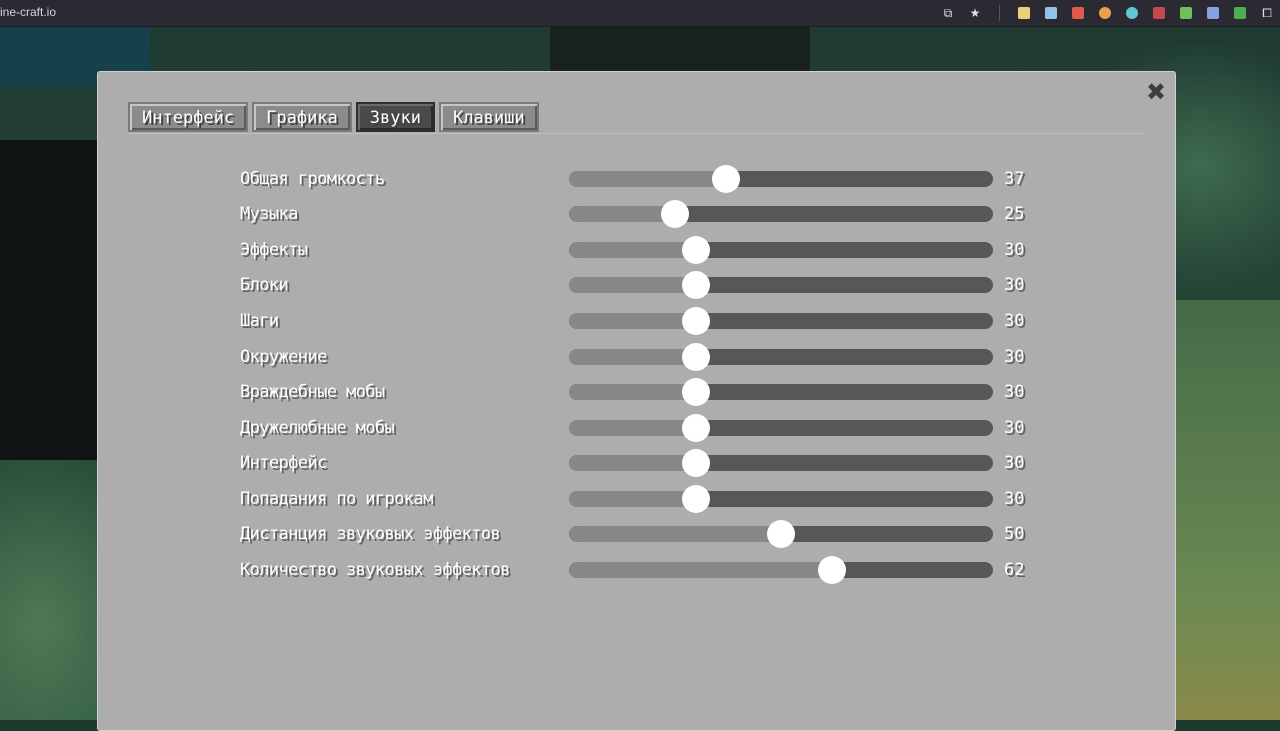  I want to click on slider-label-friendly-mobs: Дружелюбные мобы, so click(317, 428).